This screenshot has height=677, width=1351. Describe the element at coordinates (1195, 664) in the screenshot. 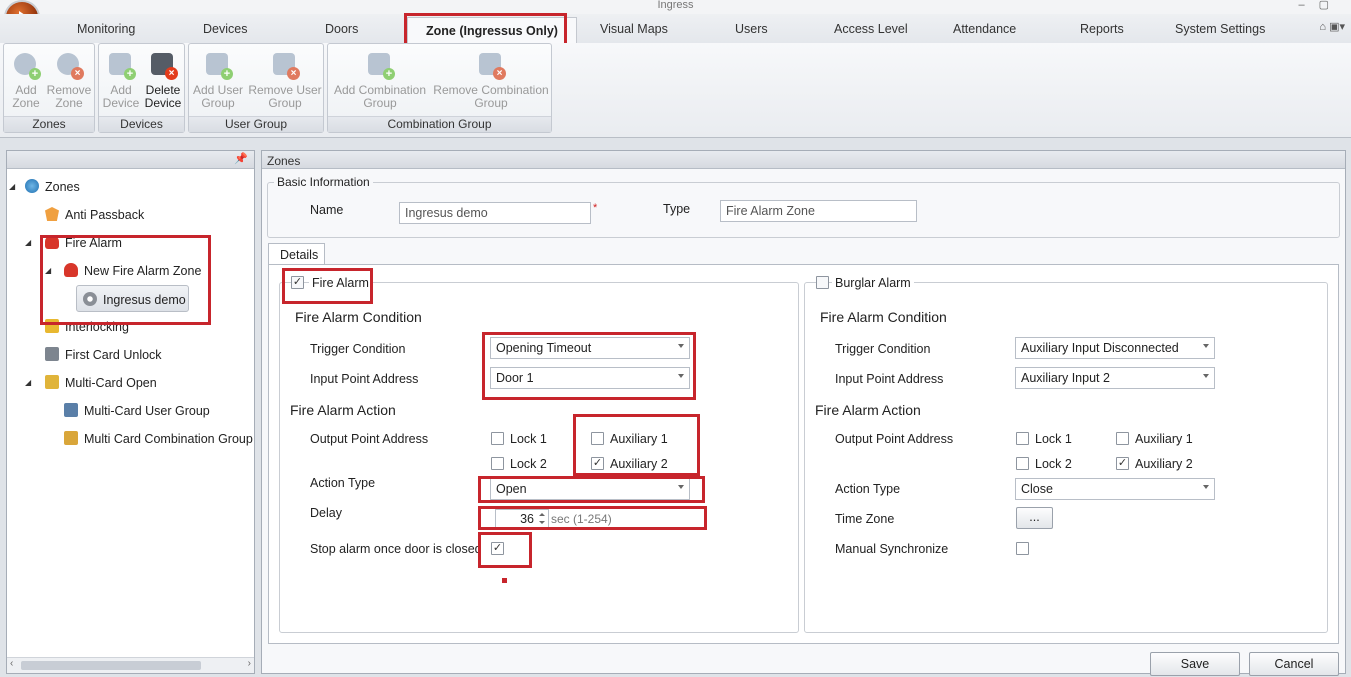

I see `save-button: Save` at that location.